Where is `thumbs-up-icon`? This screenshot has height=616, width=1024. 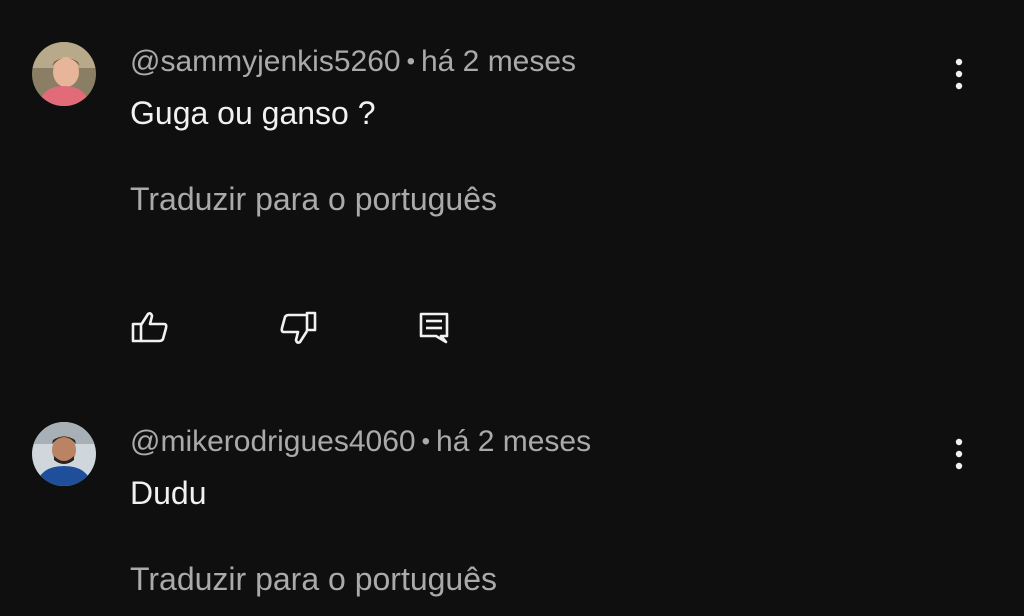
thumbs-up-icon is located at coordinates (149, 327).